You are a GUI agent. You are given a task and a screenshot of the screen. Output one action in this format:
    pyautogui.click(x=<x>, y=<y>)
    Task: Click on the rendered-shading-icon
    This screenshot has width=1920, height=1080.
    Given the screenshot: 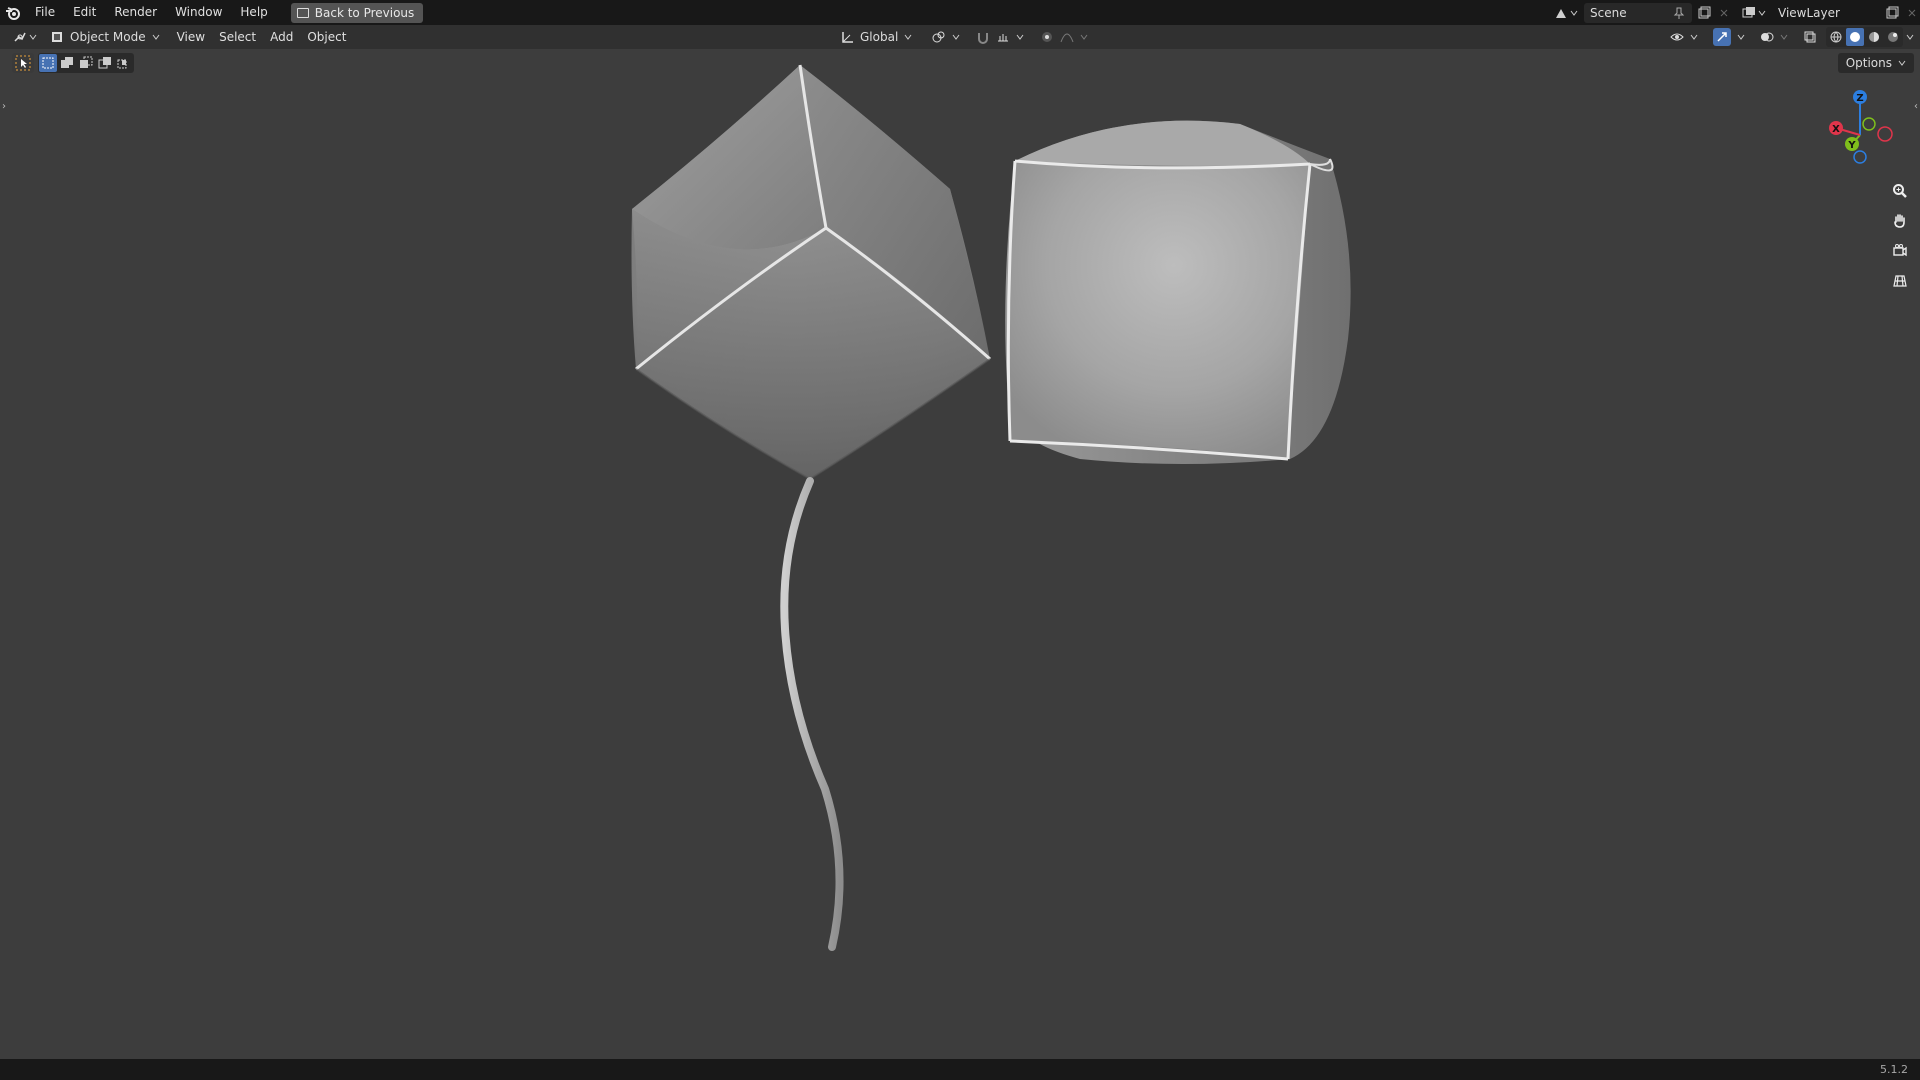 What is the action you would take?
    pyautogui.click(x=1893, y=37)
    